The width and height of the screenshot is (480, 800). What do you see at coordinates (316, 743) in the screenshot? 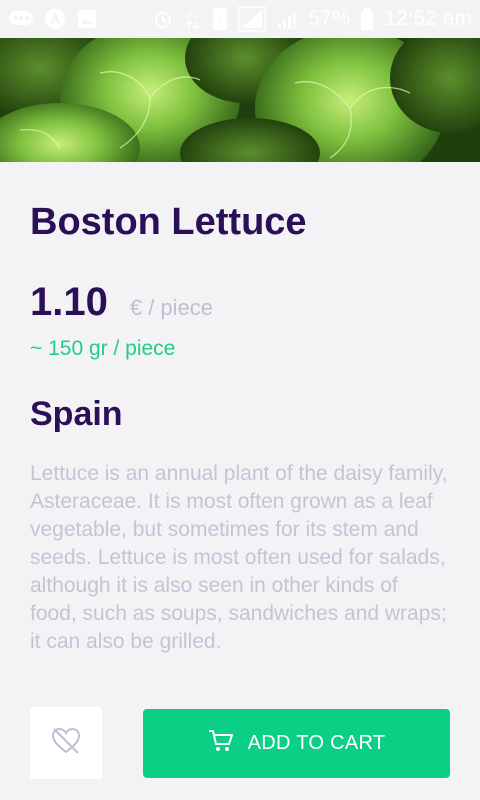
I see `add-to-cart-label: ADD TO CART` at bounding box center [316, 743].